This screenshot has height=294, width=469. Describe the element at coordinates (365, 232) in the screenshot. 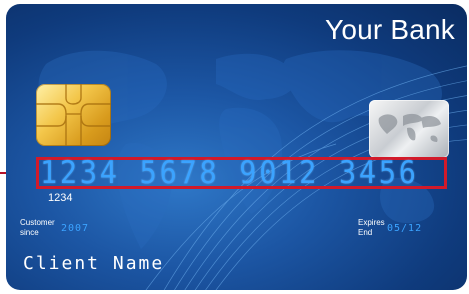

I see `expires-label-line2: End` at that location.